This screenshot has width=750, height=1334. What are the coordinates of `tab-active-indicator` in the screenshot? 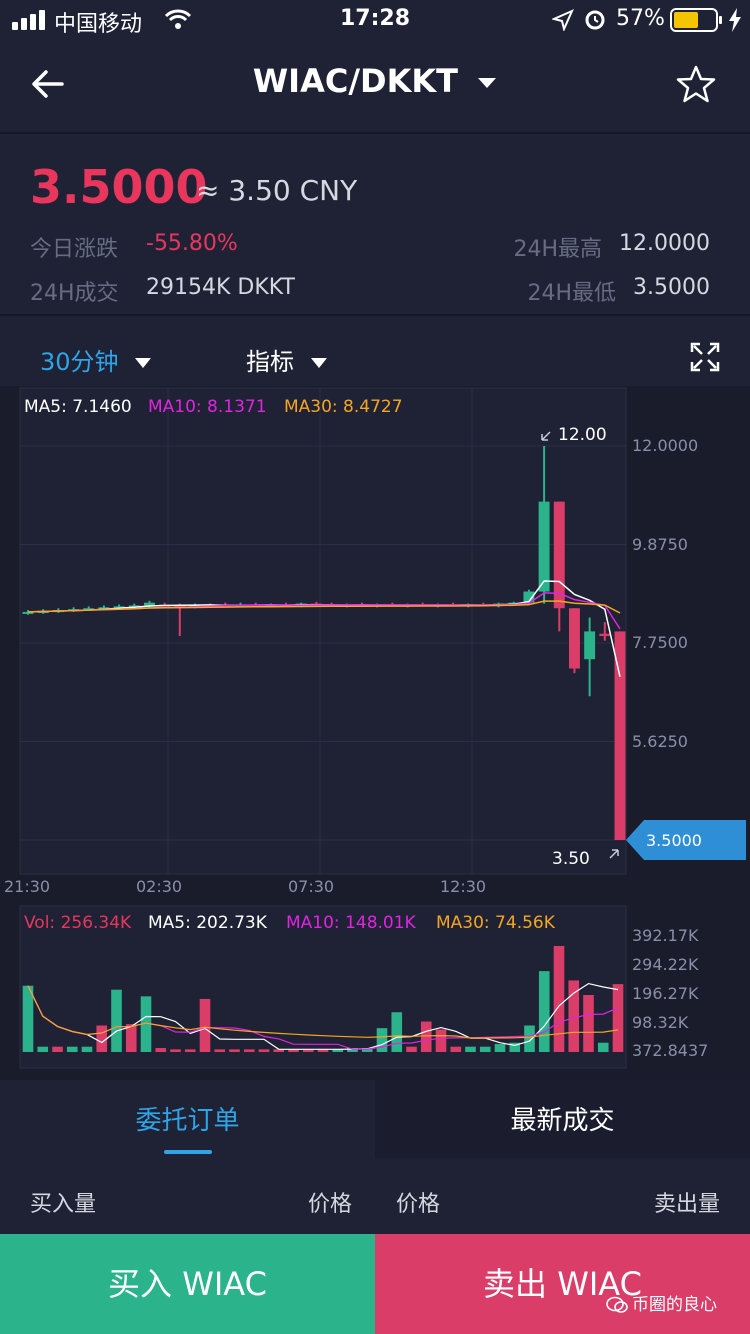 It's located at (188, 1152).